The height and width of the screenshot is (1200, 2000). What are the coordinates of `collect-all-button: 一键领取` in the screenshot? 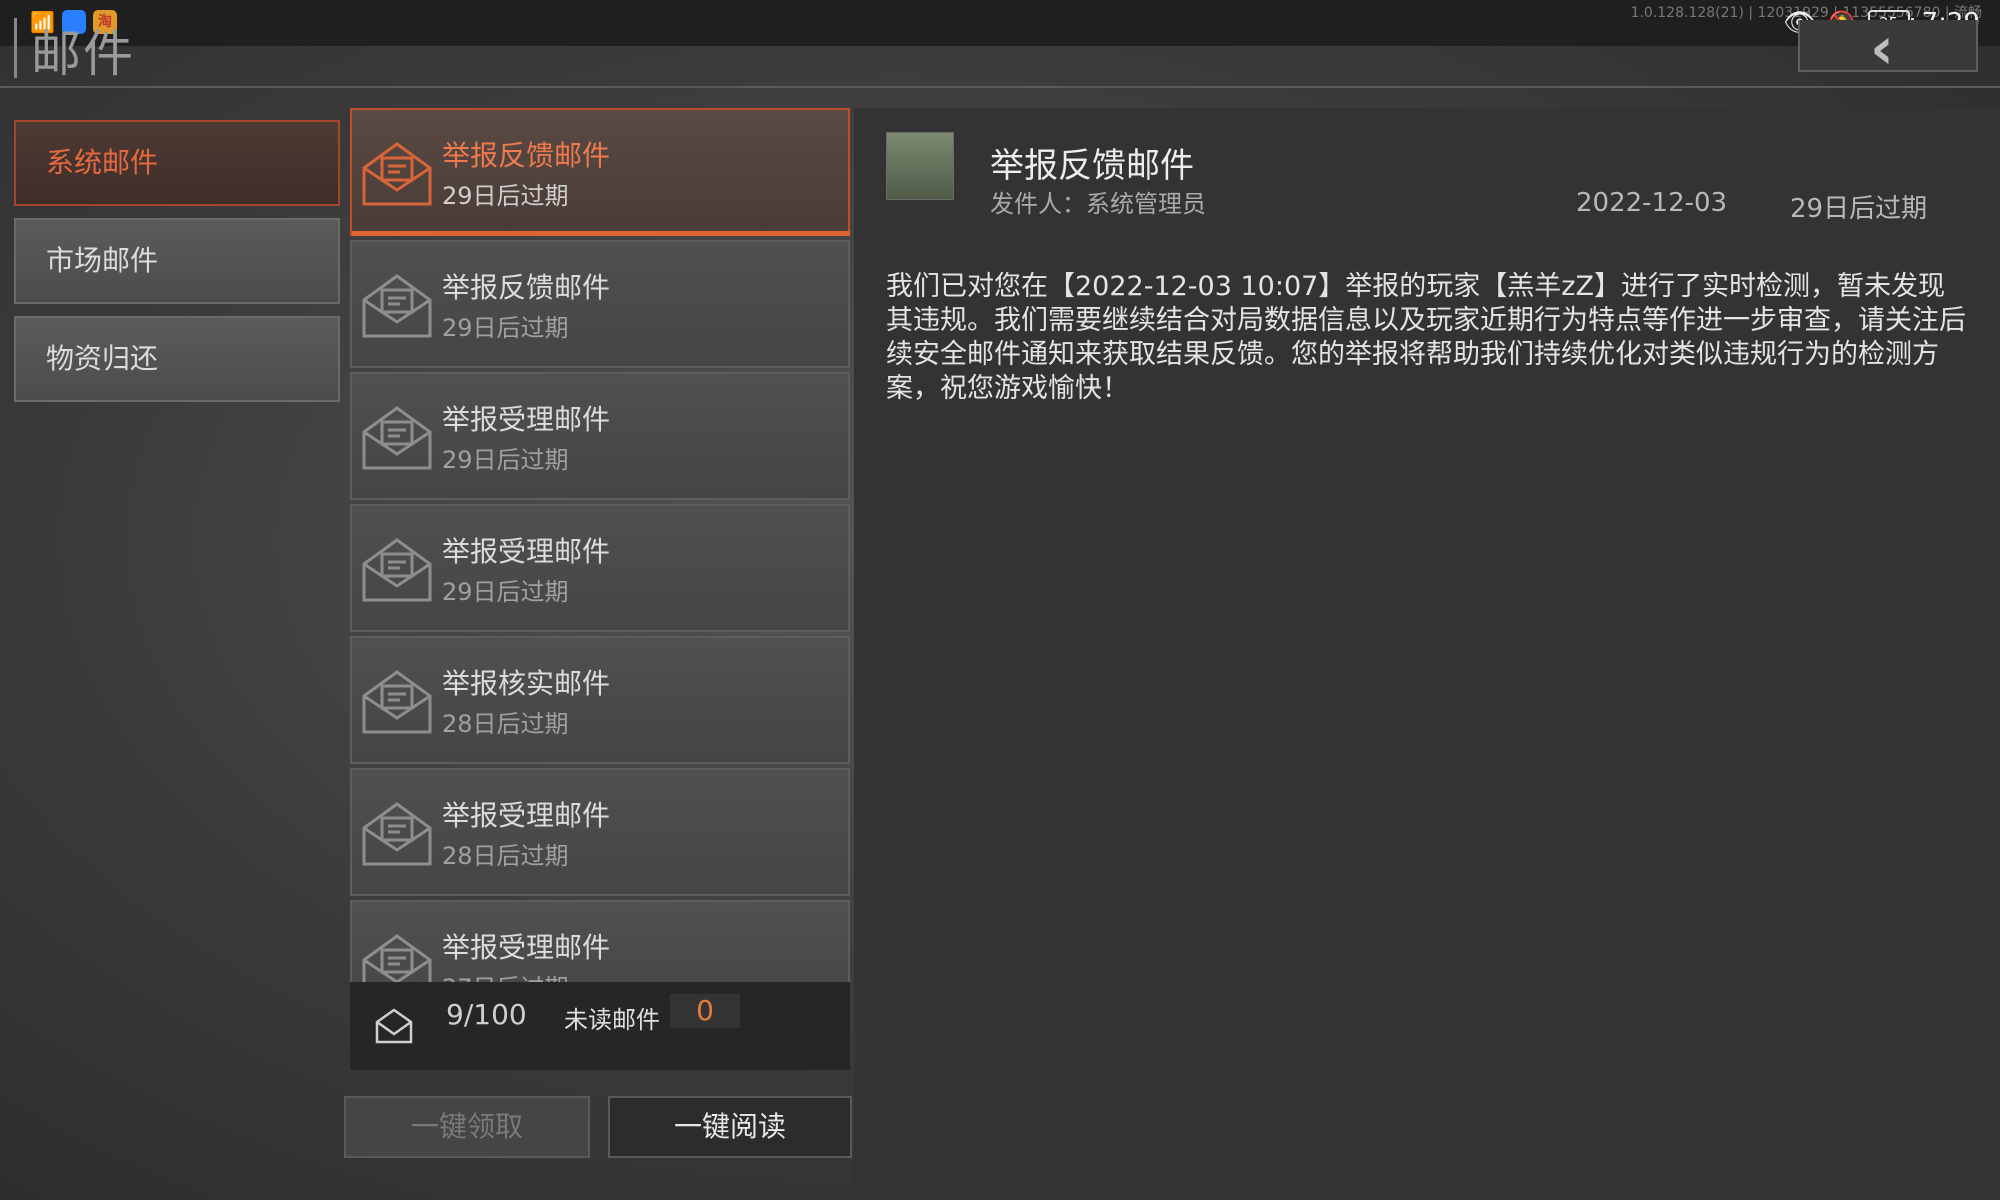 It's located at (467, 1127).